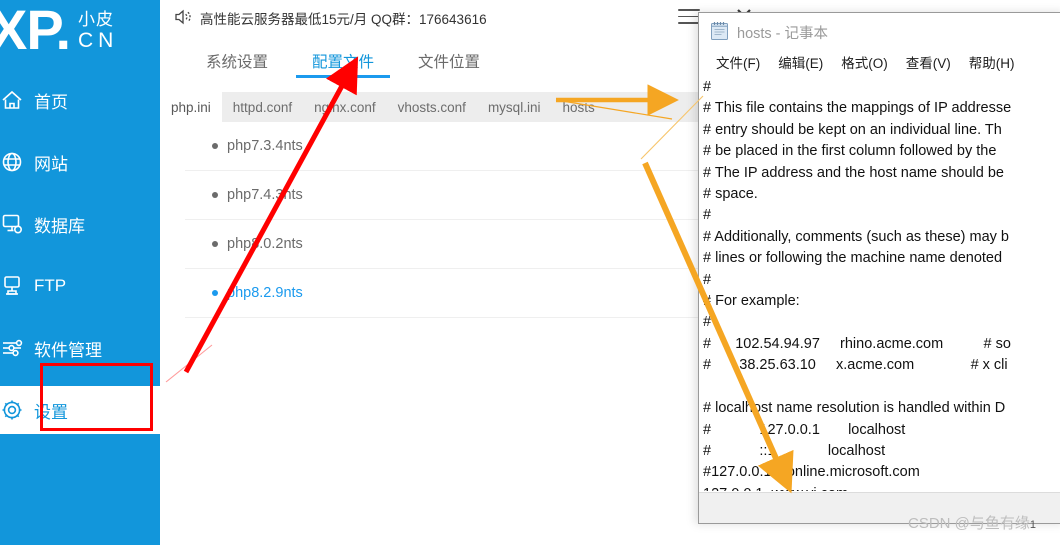  I want to click on menu-format: 格式(O), so click(864, 62).